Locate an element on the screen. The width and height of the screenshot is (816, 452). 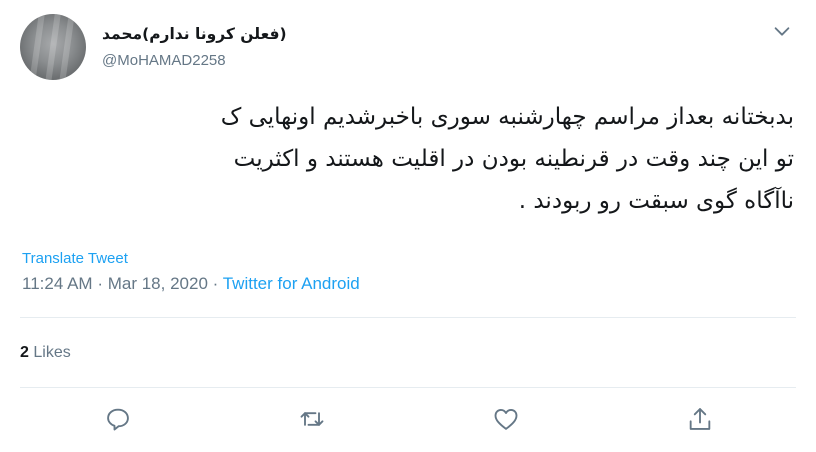
likes-count: 2 is located at coordinates (24, 352).